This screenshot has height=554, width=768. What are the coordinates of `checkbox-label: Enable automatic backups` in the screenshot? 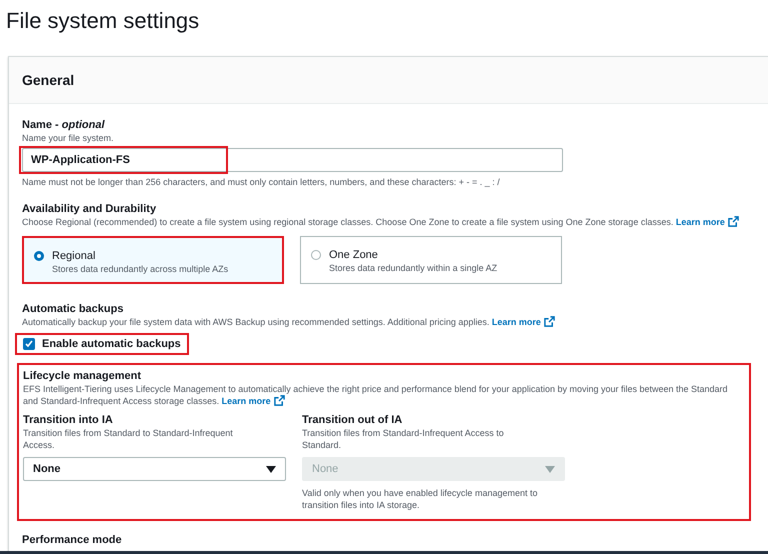 It's located at (111, 344).